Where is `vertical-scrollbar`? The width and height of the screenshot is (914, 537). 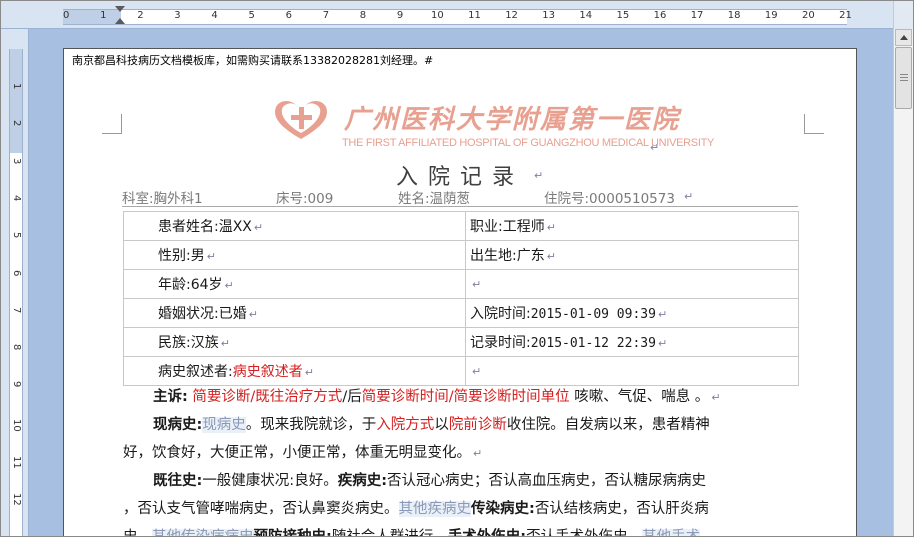
vertical-scrollbar is located at coordinates (903, 282).